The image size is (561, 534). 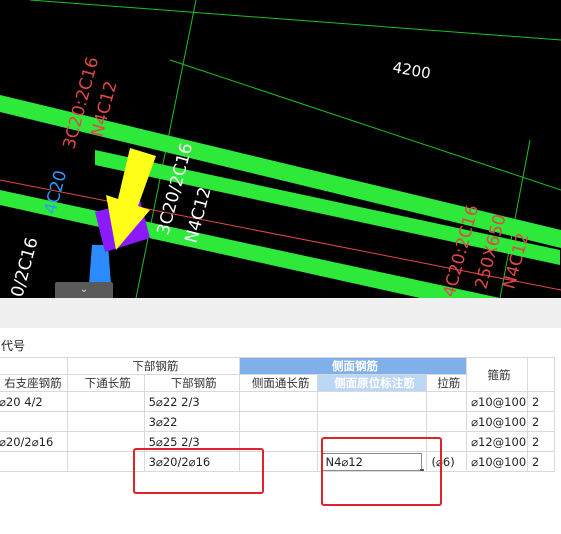 What do you see at coordinates (280, 313) in the screenshot?
I see `panel-toolbar` at bounding box center [280, 313].